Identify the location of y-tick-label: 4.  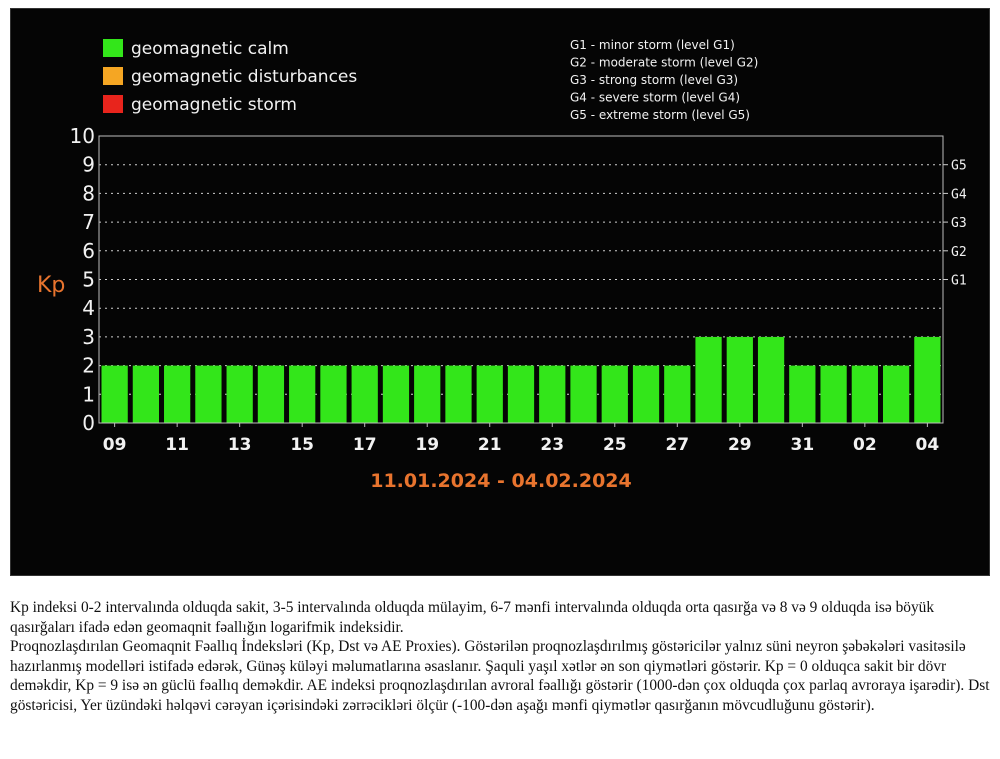
(88, 308).